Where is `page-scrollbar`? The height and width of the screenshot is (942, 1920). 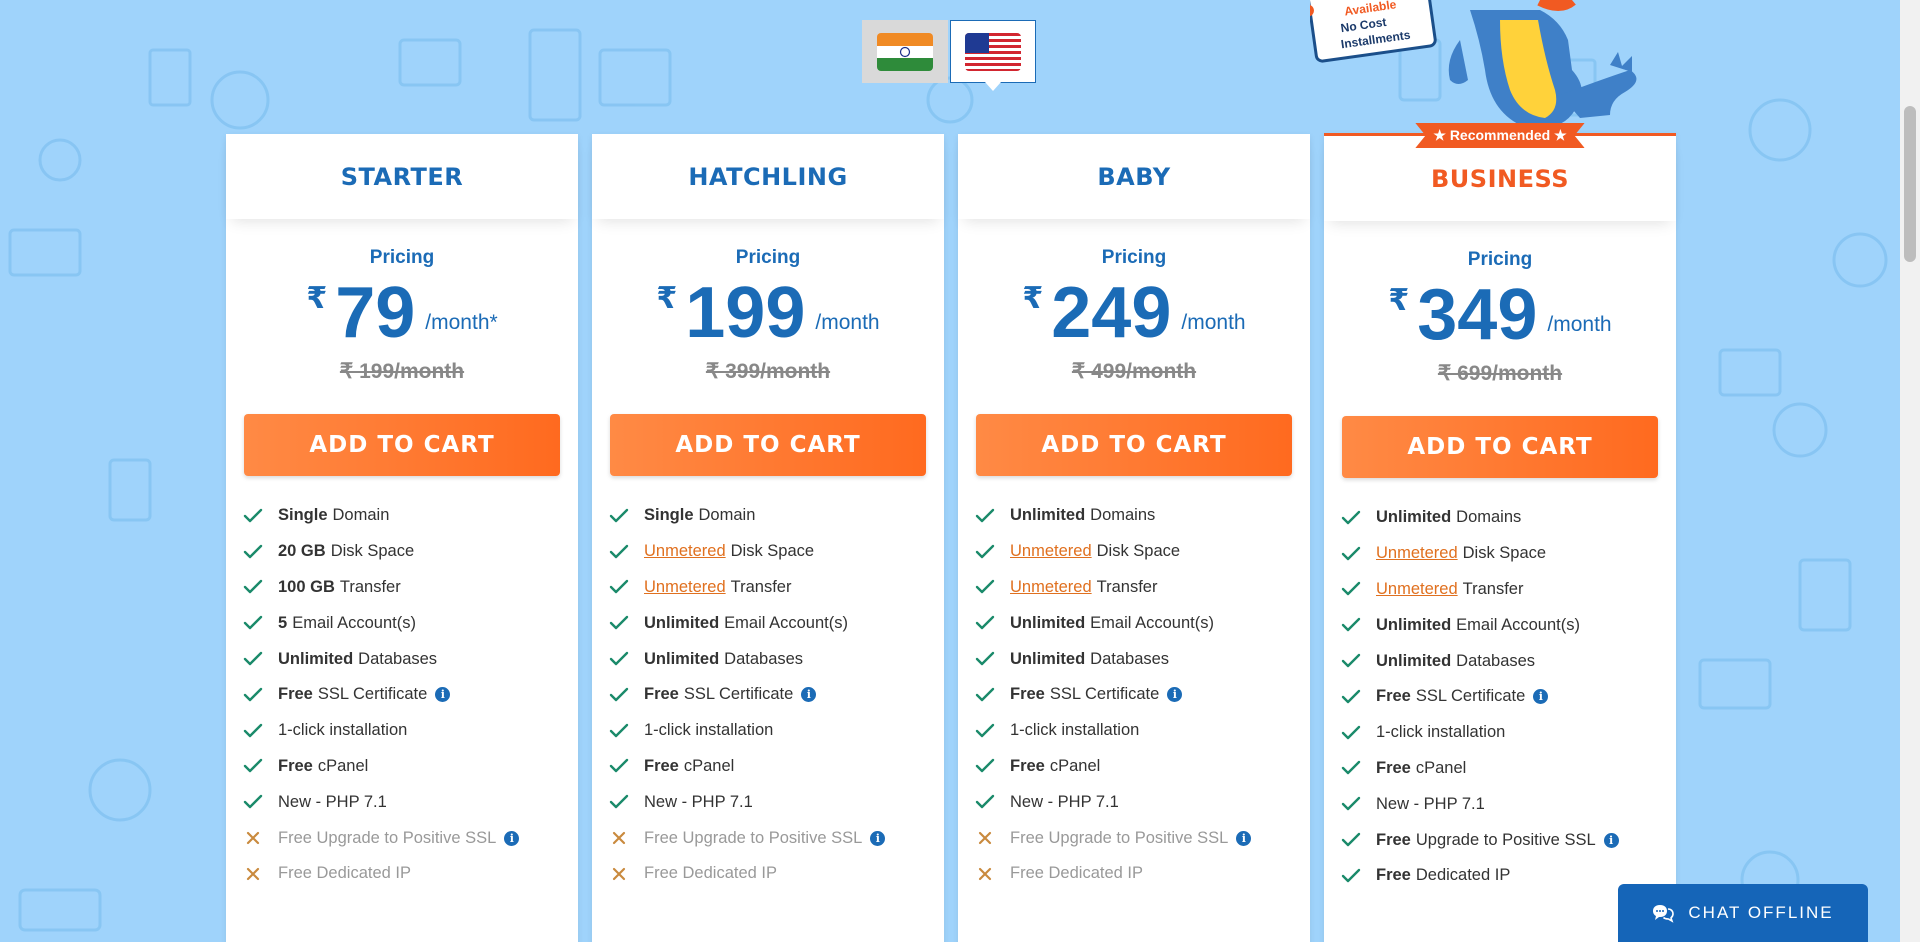 page-scrollbar is located at coordinates (1910, 471).